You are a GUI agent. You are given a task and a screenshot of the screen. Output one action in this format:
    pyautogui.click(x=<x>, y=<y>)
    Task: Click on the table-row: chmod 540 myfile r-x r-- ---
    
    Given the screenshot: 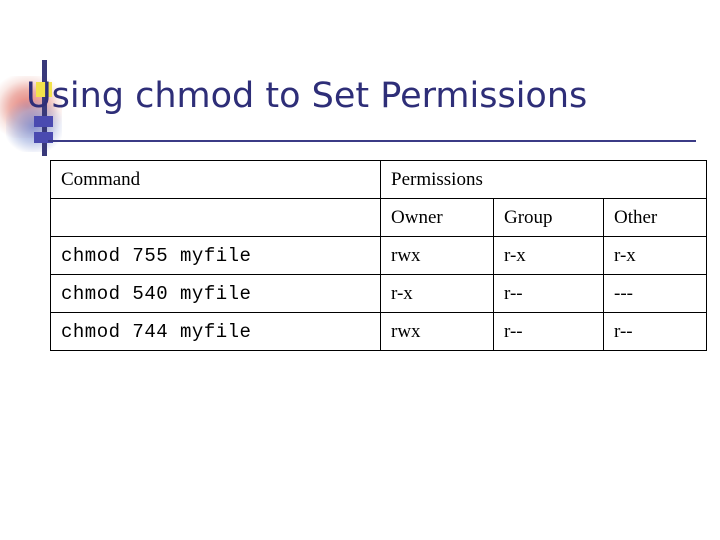 What is the action you would take?
    pyautogui.click(x=378, y=293)
    